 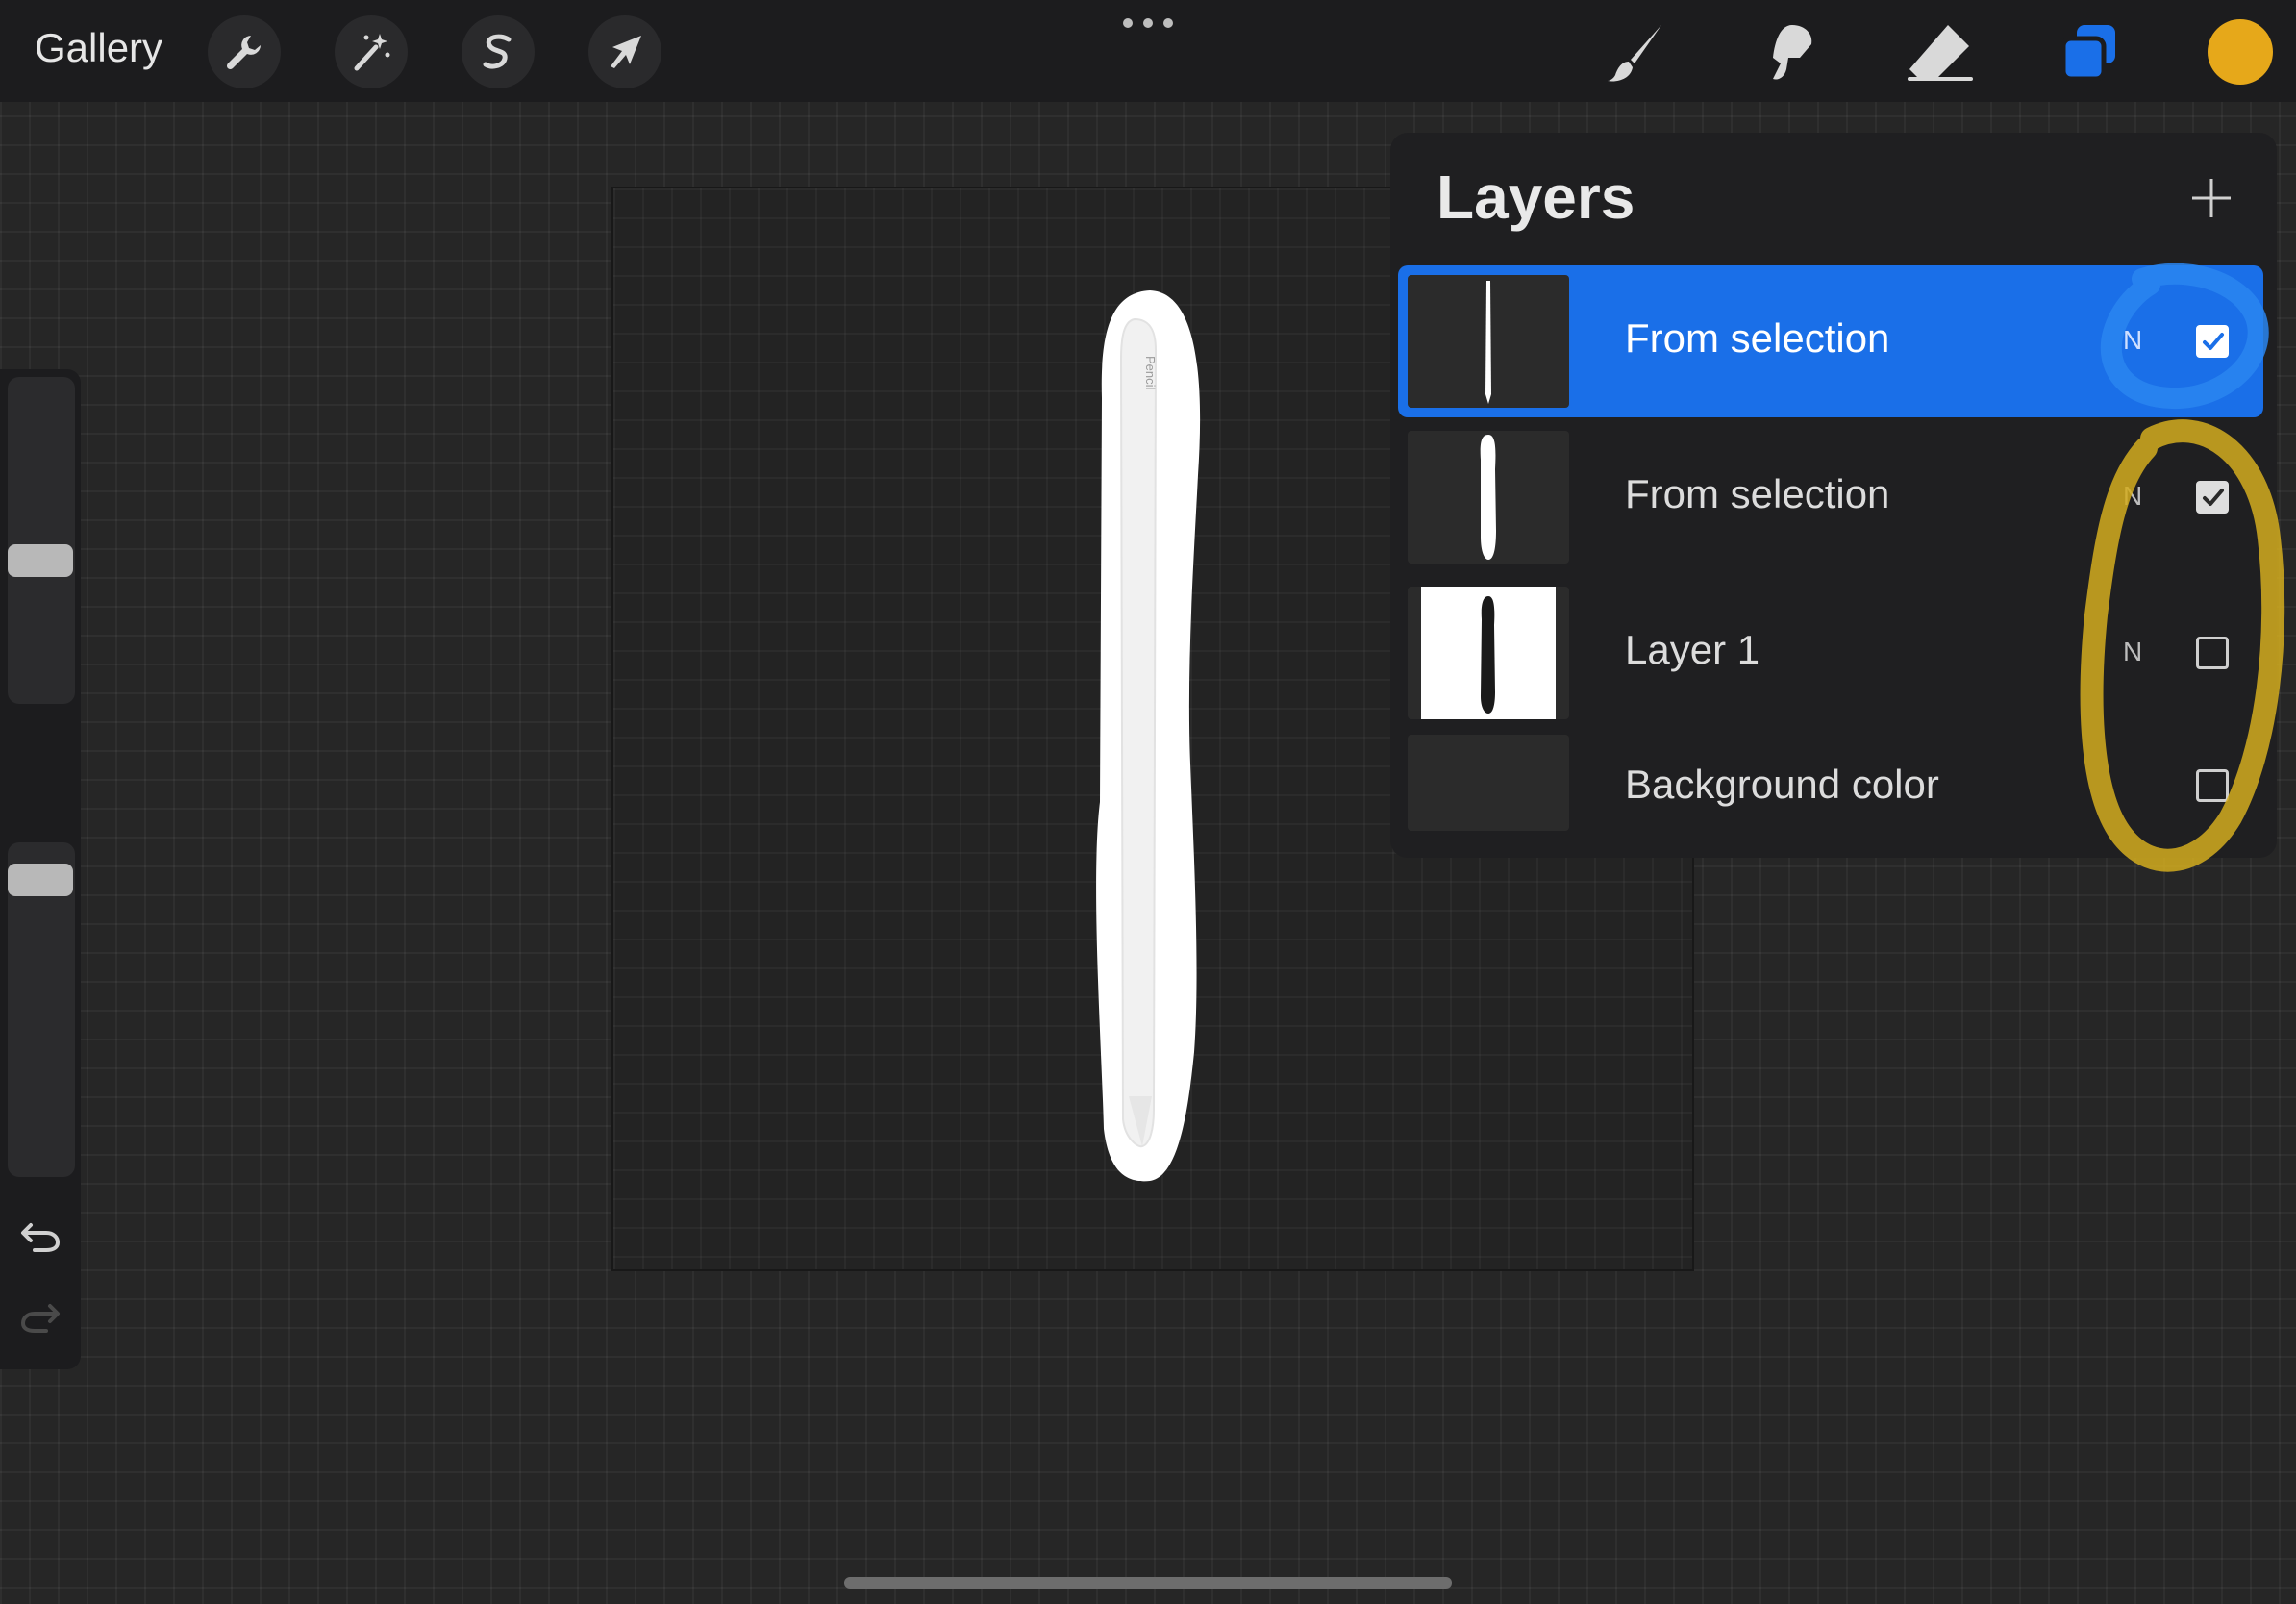 I want to click on eraser-button, so click(x=1939, y=52).